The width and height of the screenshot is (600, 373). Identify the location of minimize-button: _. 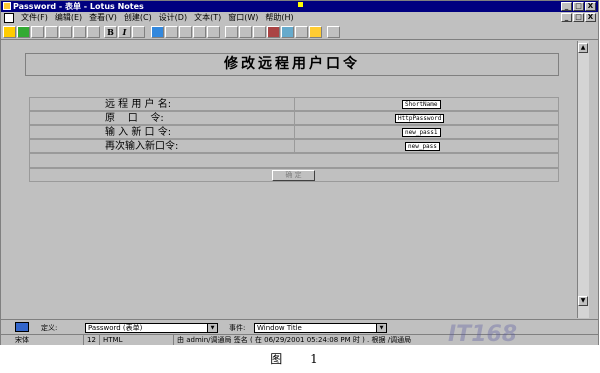
(566, 6).